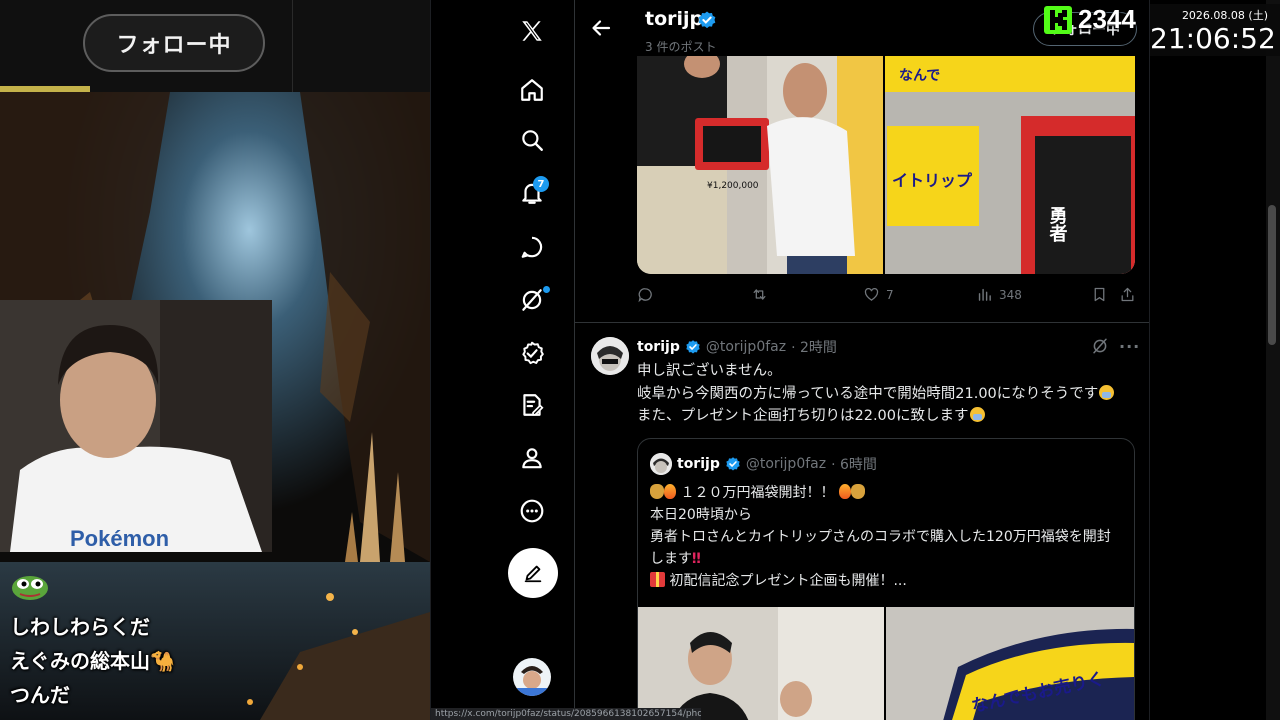 This screenshot has width=1280, height=720. Describe the element at coordinates (174, 43) in the screenshot. I see `follow-overlay-pill: フォロー中` at that location.